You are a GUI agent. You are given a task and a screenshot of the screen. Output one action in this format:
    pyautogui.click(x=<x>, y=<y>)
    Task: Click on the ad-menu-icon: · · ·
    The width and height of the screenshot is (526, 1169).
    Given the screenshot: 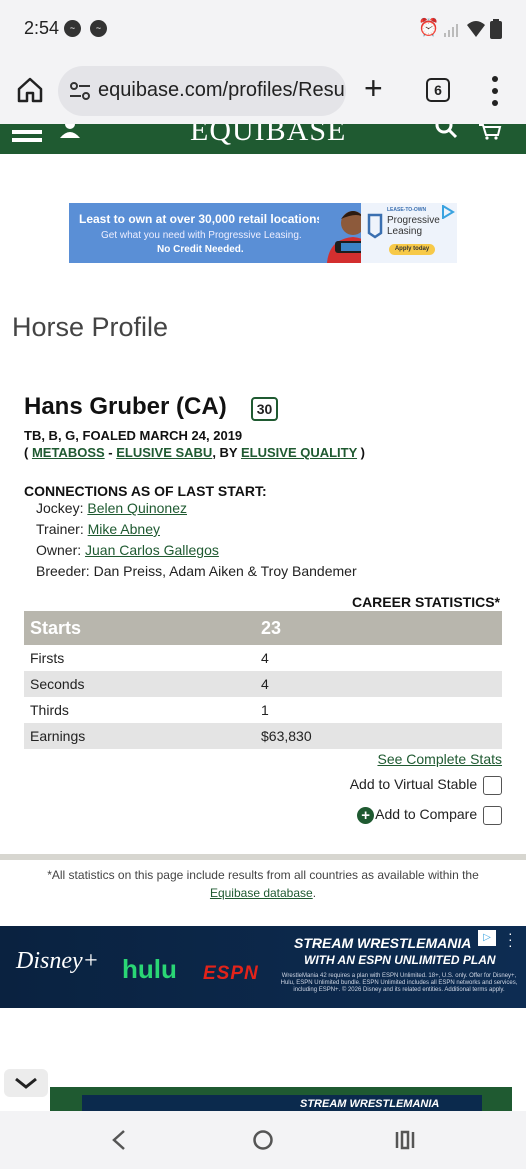 What is the action you would take?
    pyautogui.click(x=510, y=939)
    